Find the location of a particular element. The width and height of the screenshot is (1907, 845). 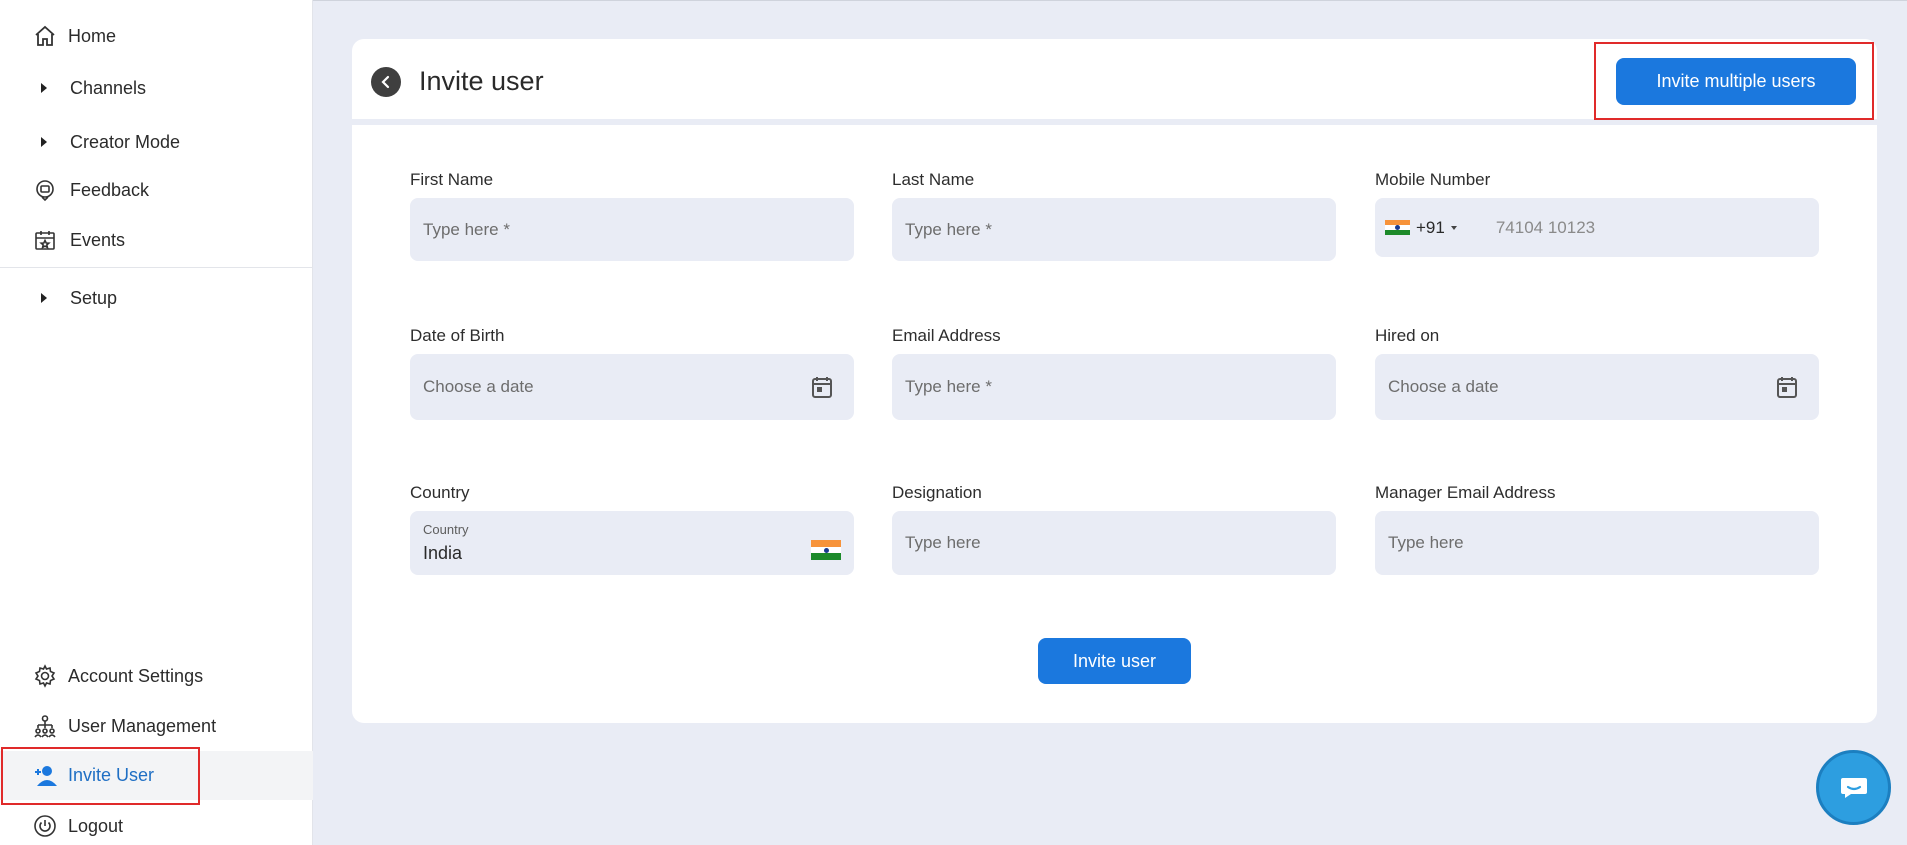

card-header: Invite user Invite multiple users is located at coordinates (1114, 82).